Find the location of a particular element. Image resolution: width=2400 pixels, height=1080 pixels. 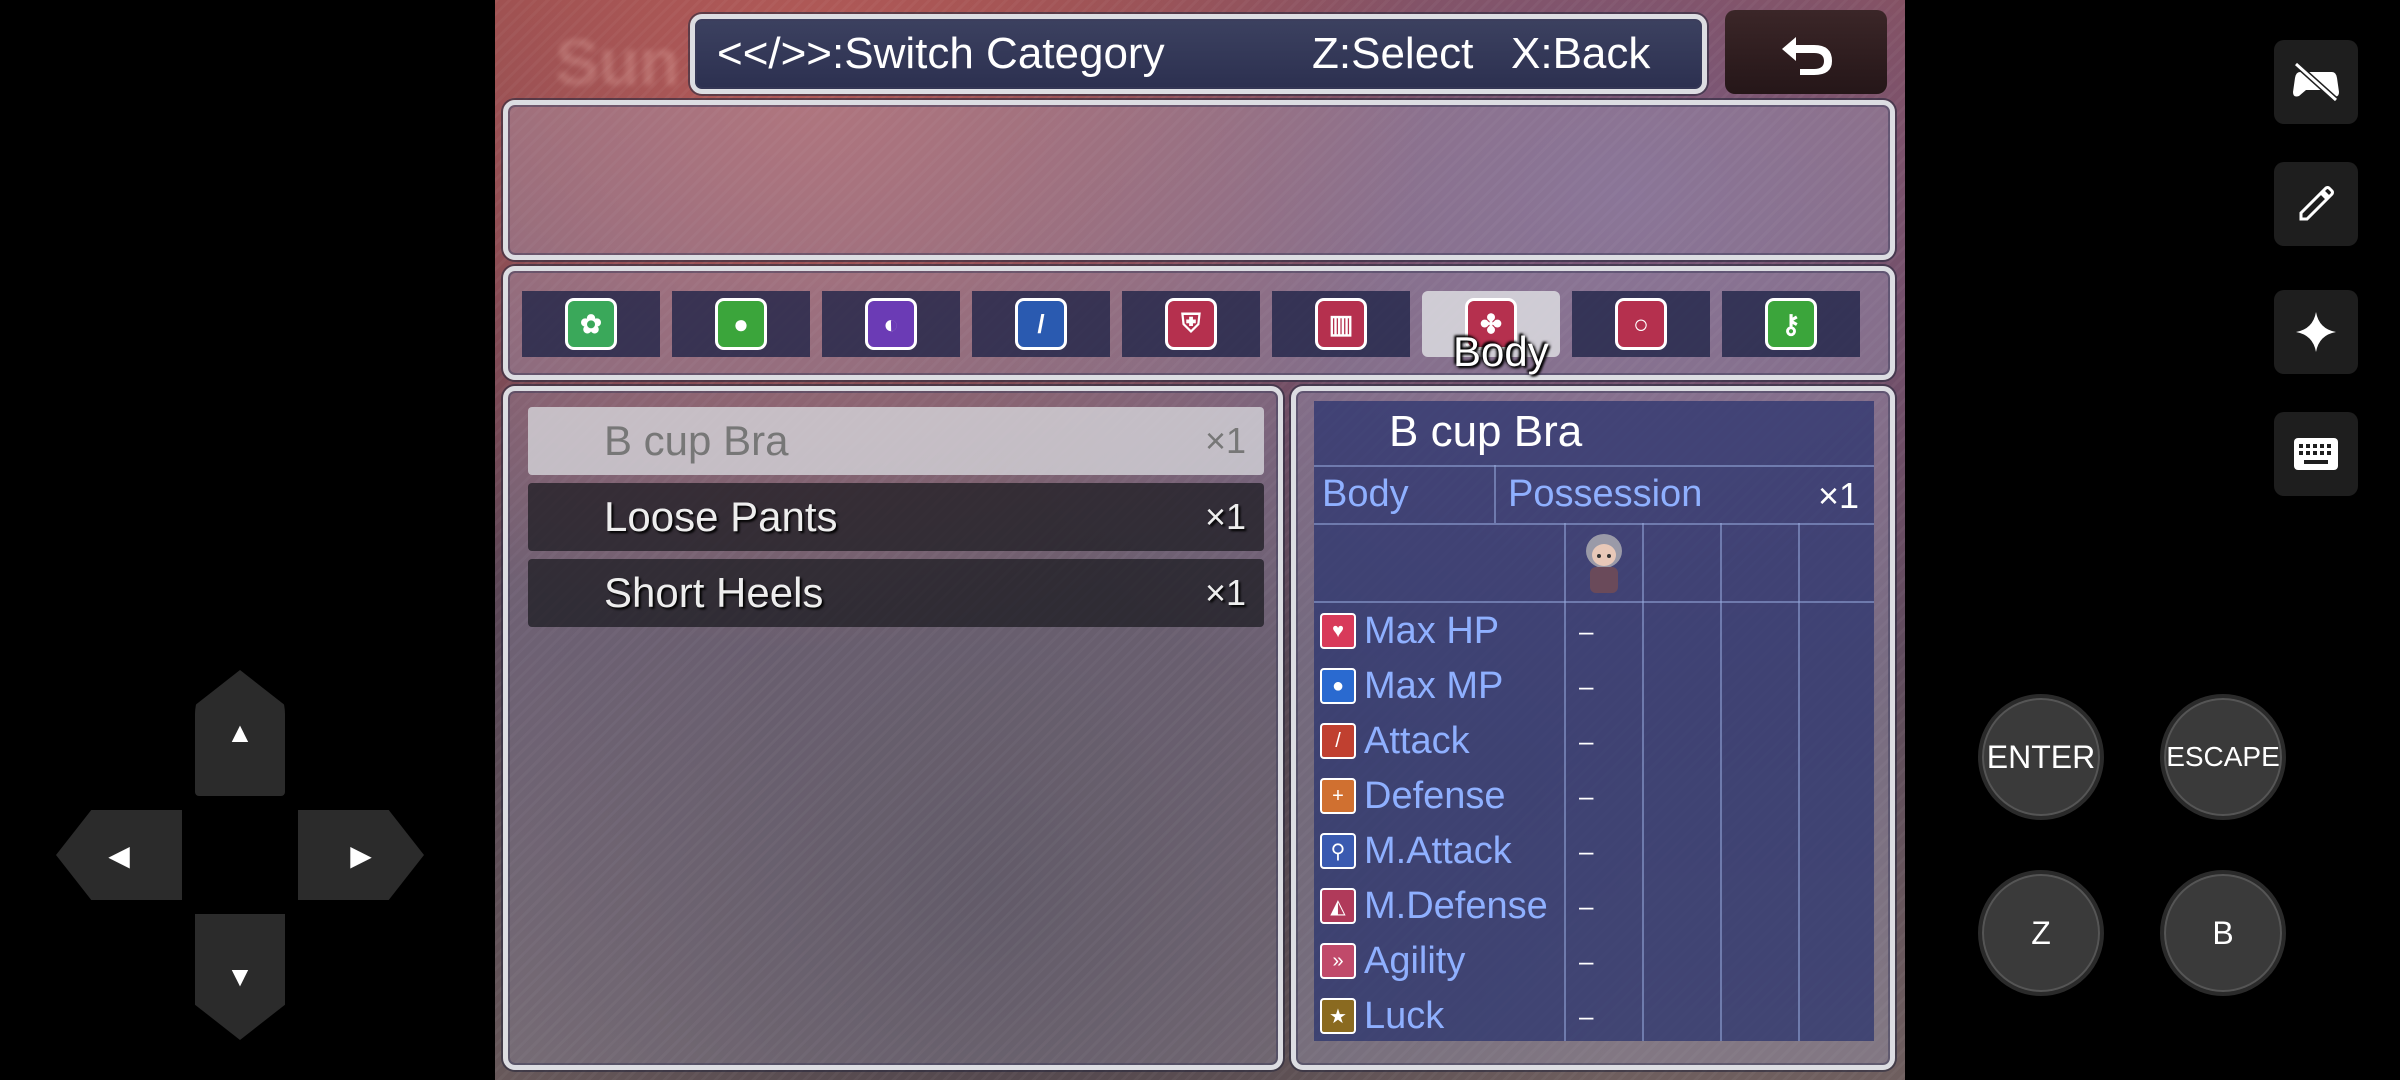

escape-button: ESCAPE is located at coordinates (2223, 757).